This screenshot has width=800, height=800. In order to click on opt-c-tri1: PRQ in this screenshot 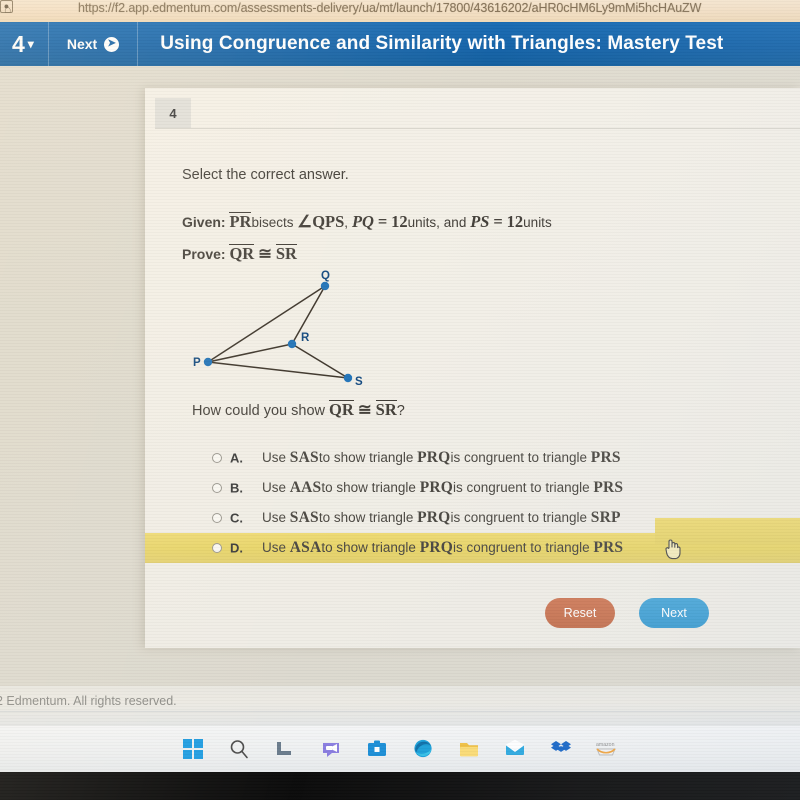, I will do `click(434, 517)`.